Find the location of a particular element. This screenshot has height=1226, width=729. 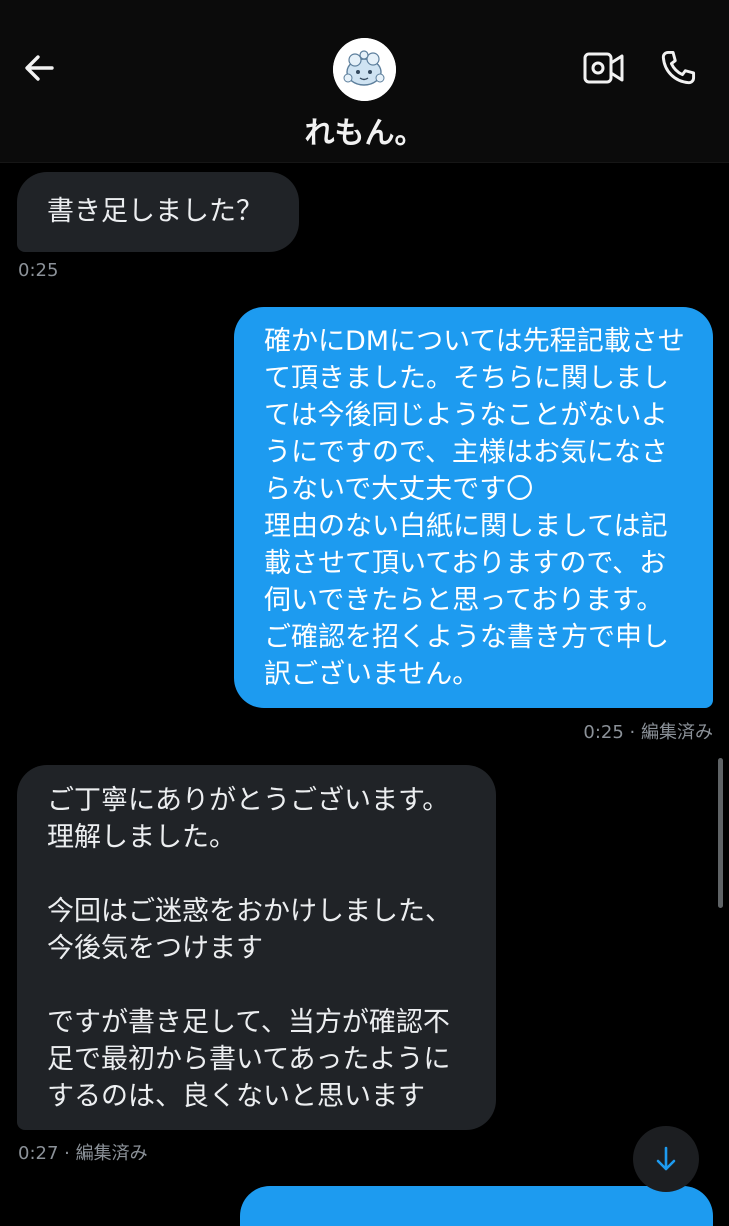

avatar-illustration is located at coordinates (364, 69).